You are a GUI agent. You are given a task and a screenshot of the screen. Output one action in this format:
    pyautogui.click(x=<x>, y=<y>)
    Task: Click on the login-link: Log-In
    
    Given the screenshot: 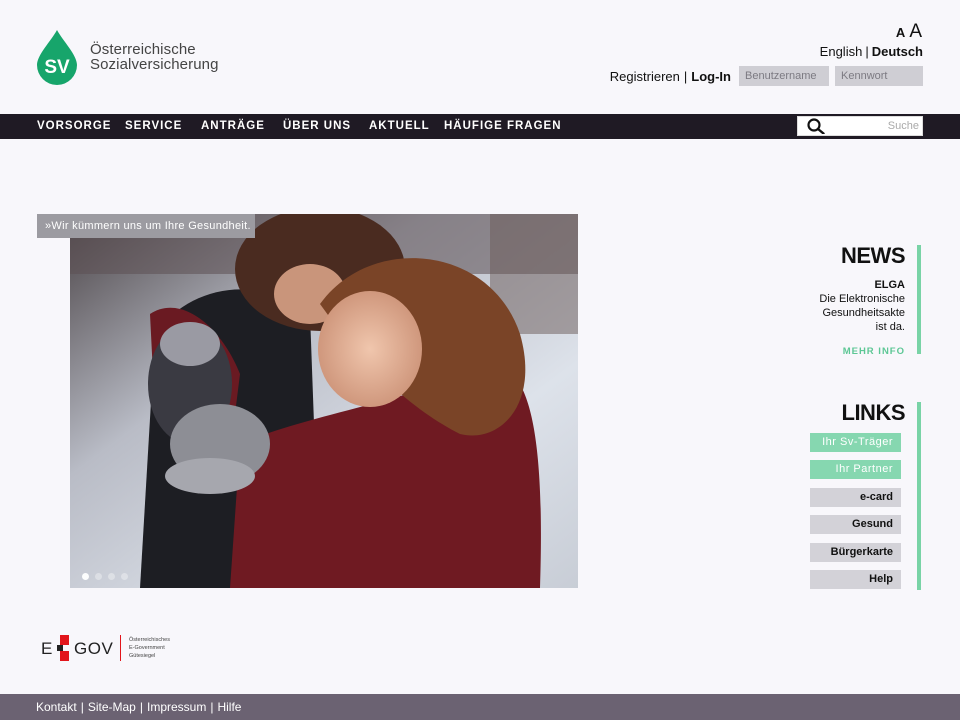 What is the action you would take?
    pyautogui.click(x=711, y=76)
    